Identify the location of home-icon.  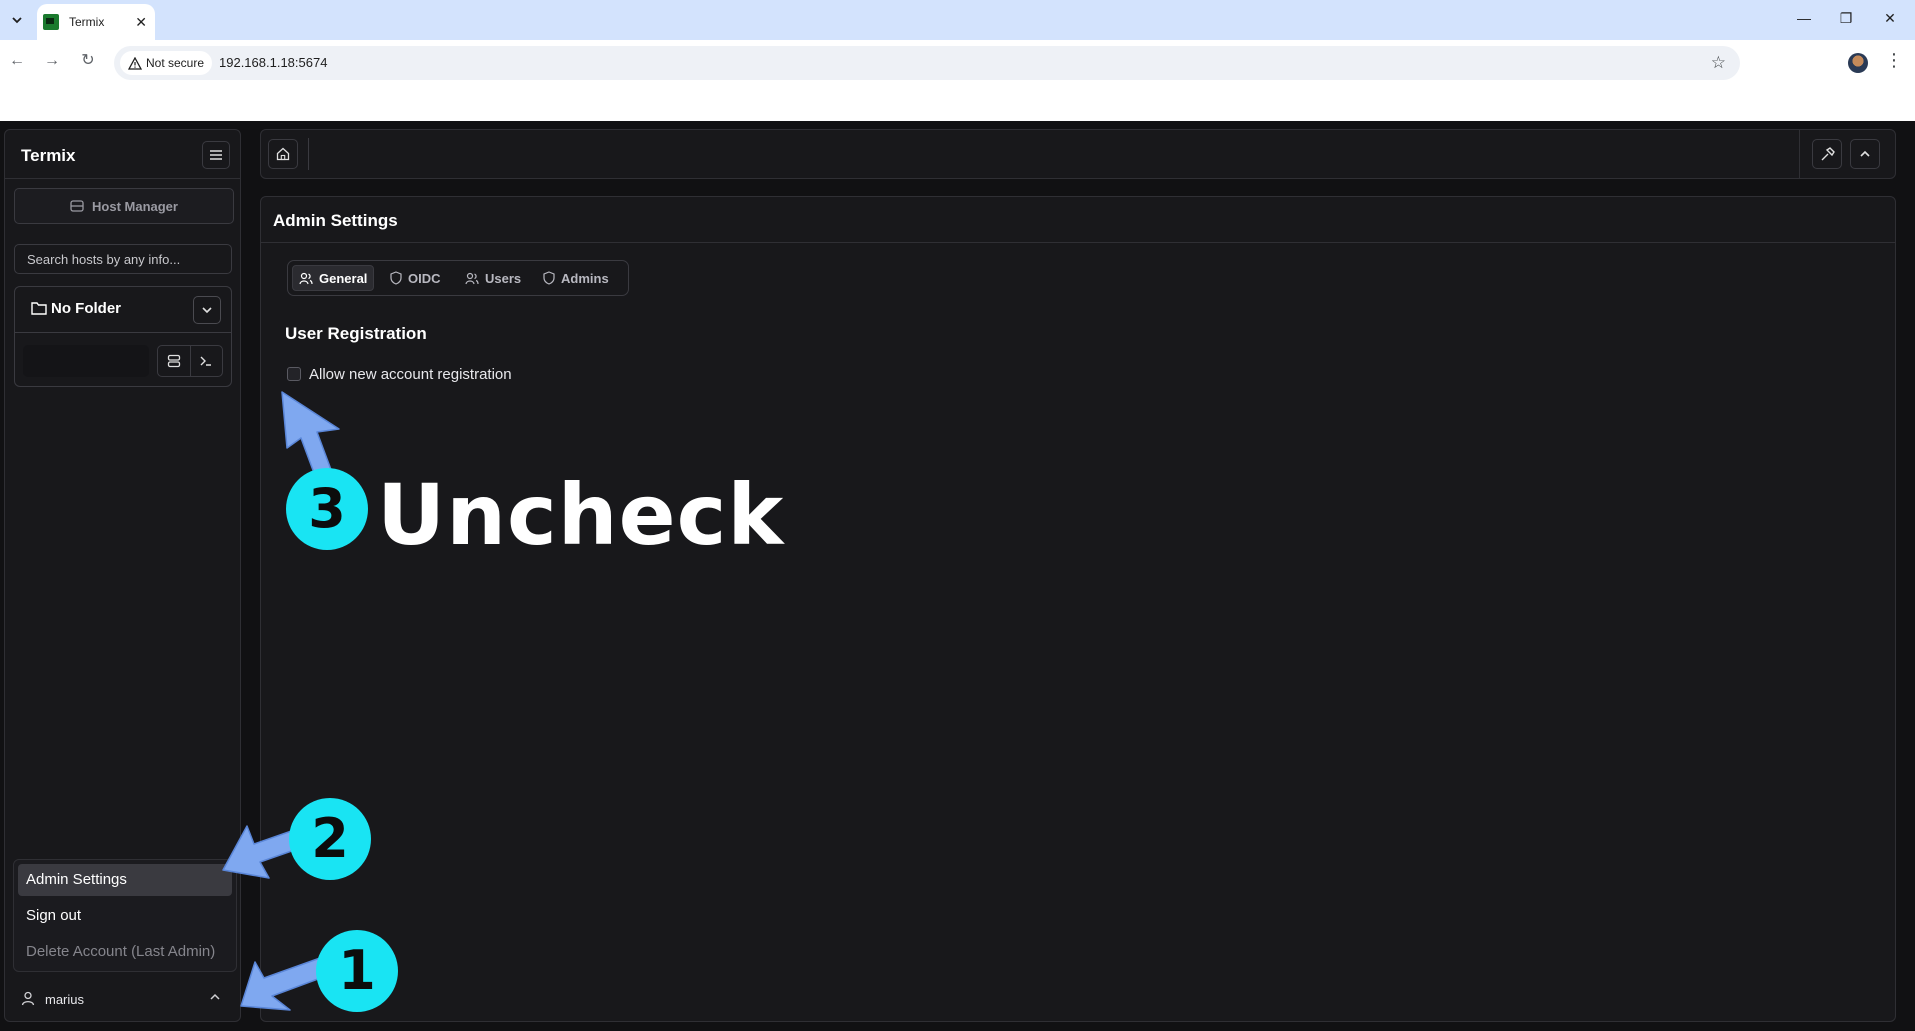
(283, 154).